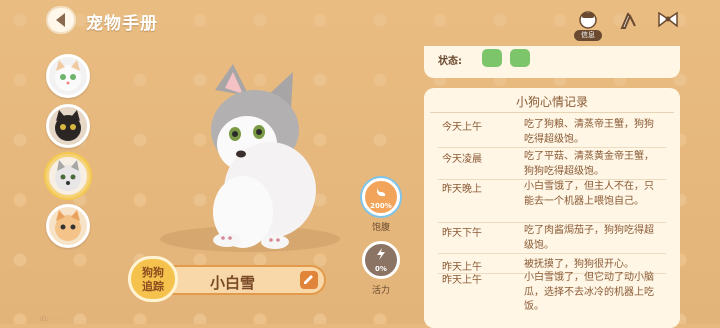 This screenshot has height=328, width=720. Describe the element at coordinates (450, 61) in the screenshot. I see `status-label: 状态:` at that location.